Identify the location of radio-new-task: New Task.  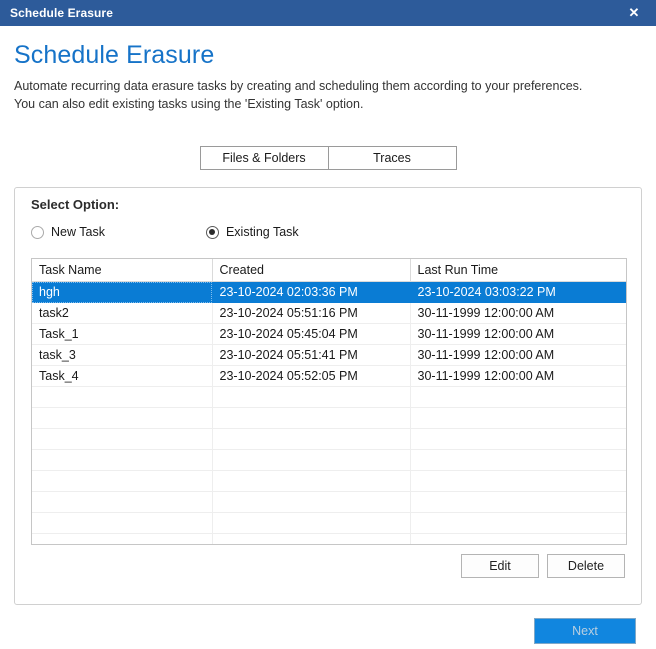
(68, 232).